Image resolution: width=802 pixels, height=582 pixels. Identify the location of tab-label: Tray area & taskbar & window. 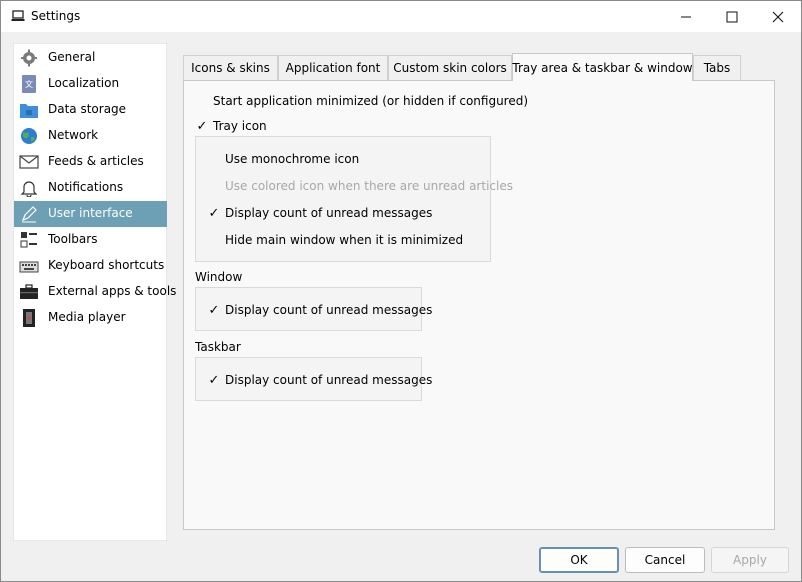
(602, 67).